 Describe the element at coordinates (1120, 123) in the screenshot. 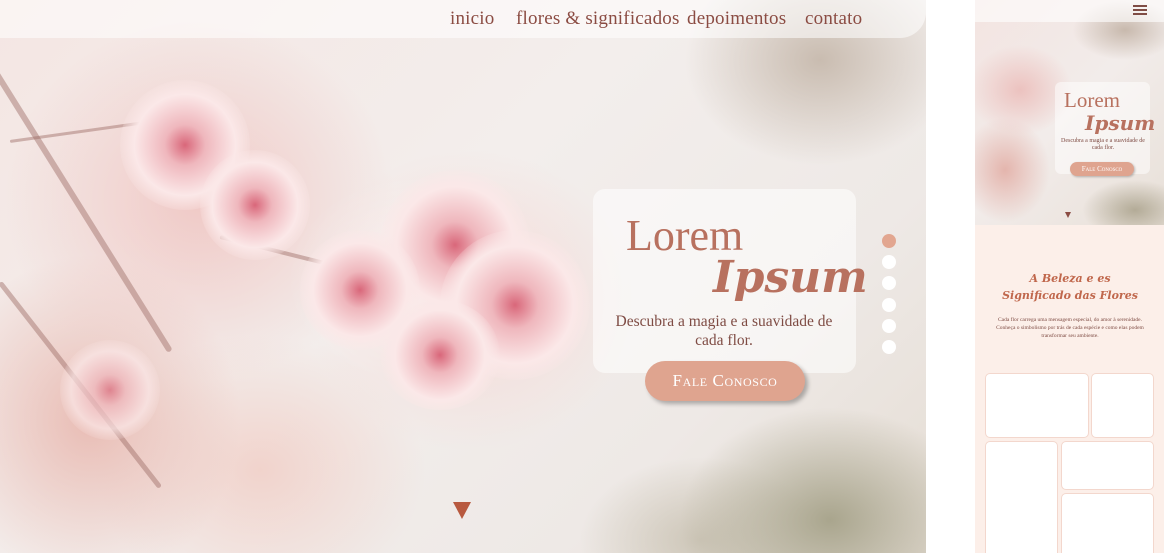

I see `mobile-hero-title-line2: Ipsum` at that location.